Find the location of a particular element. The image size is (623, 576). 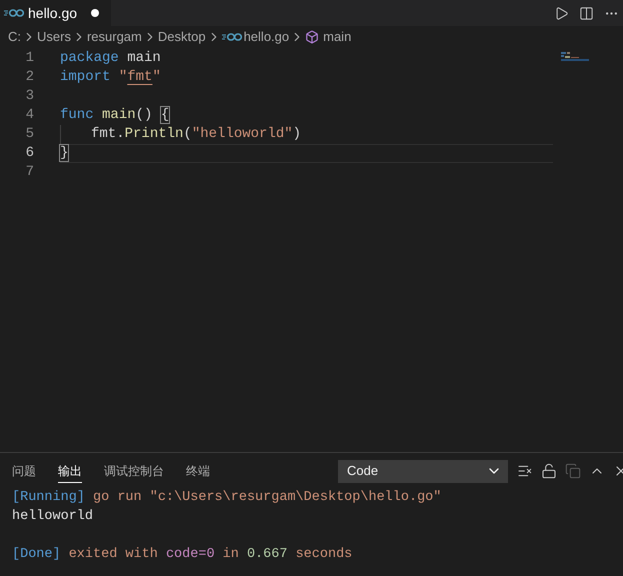

run-icon is located at coordinates (561, 13).